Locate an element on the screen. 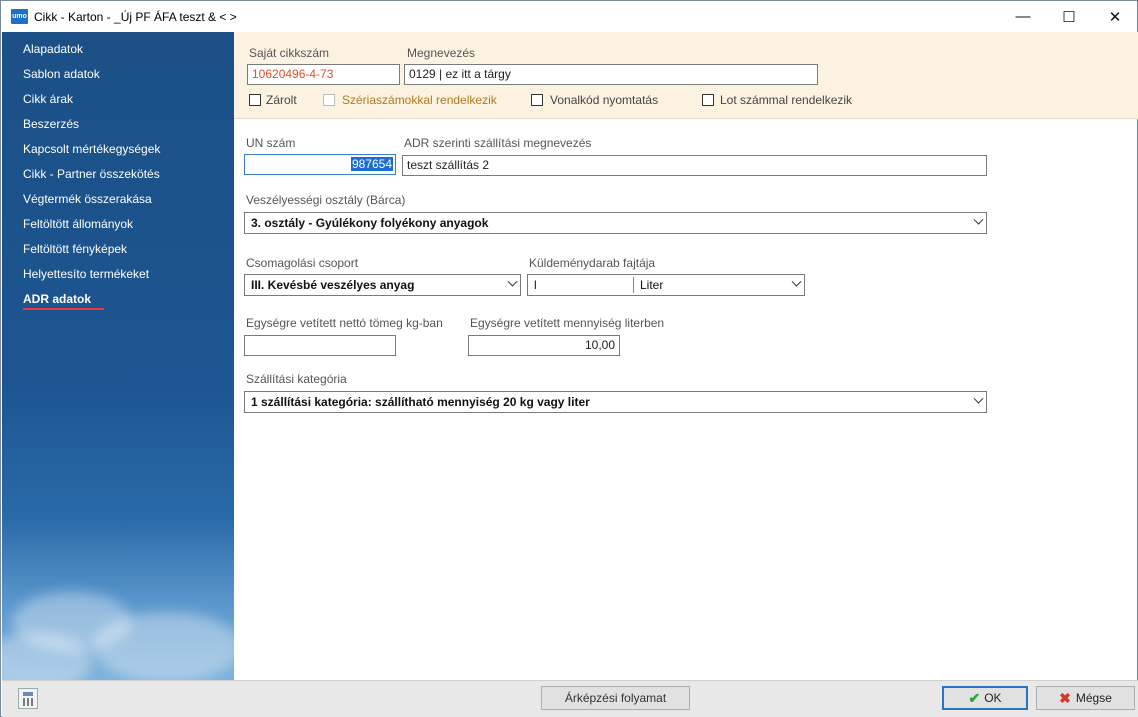 The width and height of the screenshot is (1138, 717). check-icon: ✔ is located at coordinates (974, 697).